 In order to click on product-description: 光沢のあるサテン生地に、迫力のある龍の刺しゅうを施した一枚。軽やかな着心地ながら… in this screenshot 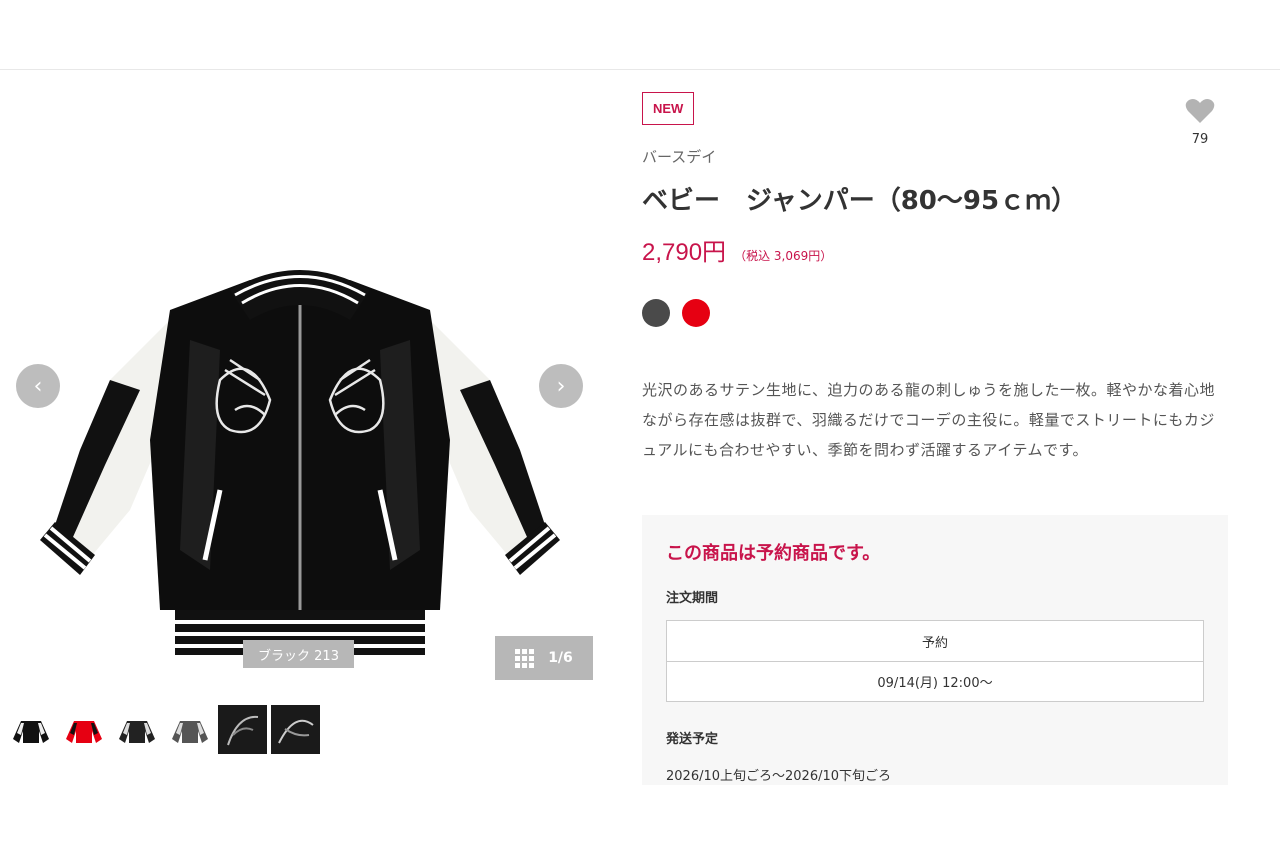, I will do `click(929, 420)`.